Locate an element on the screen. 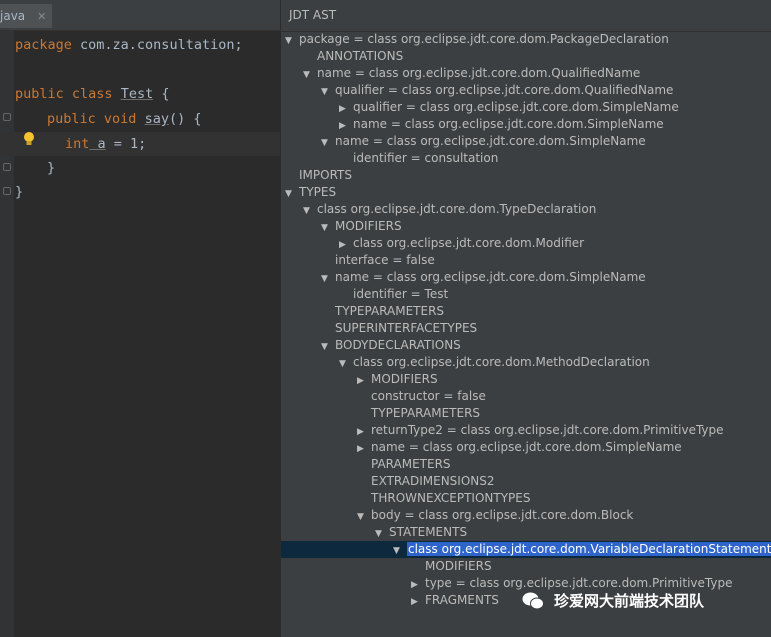  watermark-text: 珍爱网大前端技术团队 is located at coordinates (629, 601).